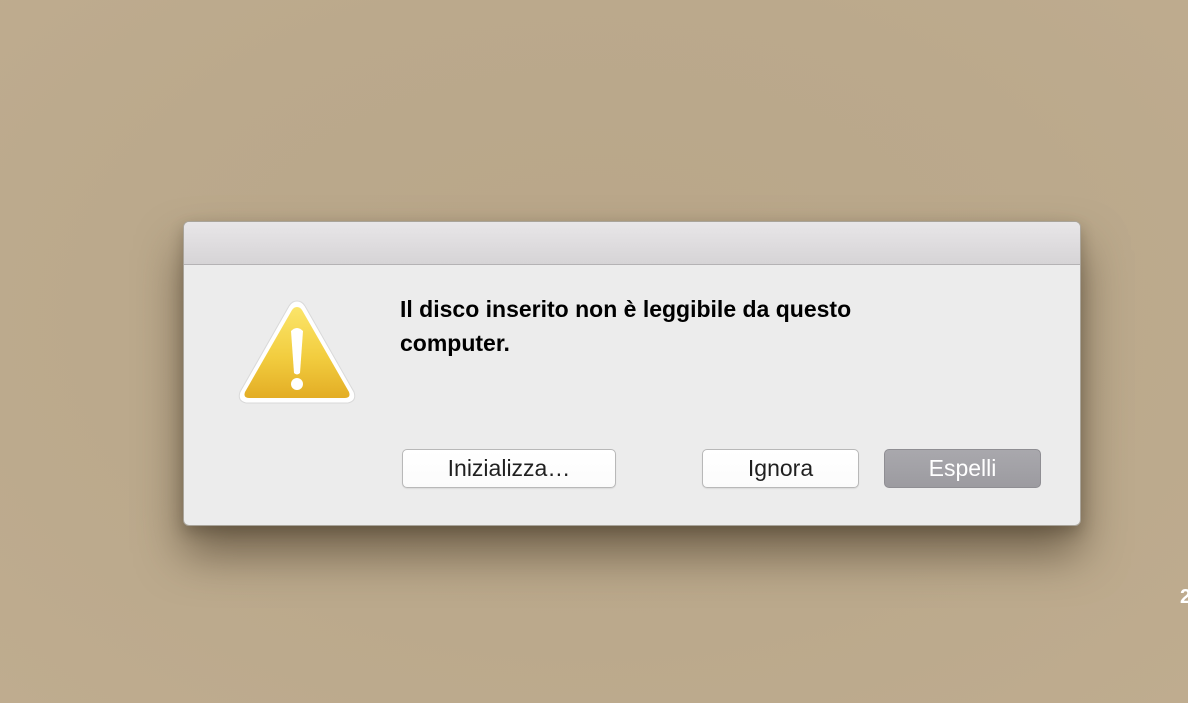  What do you see at coordinates (1184, 597) in the screenshot?
I see `desktop-edge-text: 2` at bounding box center [1184, 597].